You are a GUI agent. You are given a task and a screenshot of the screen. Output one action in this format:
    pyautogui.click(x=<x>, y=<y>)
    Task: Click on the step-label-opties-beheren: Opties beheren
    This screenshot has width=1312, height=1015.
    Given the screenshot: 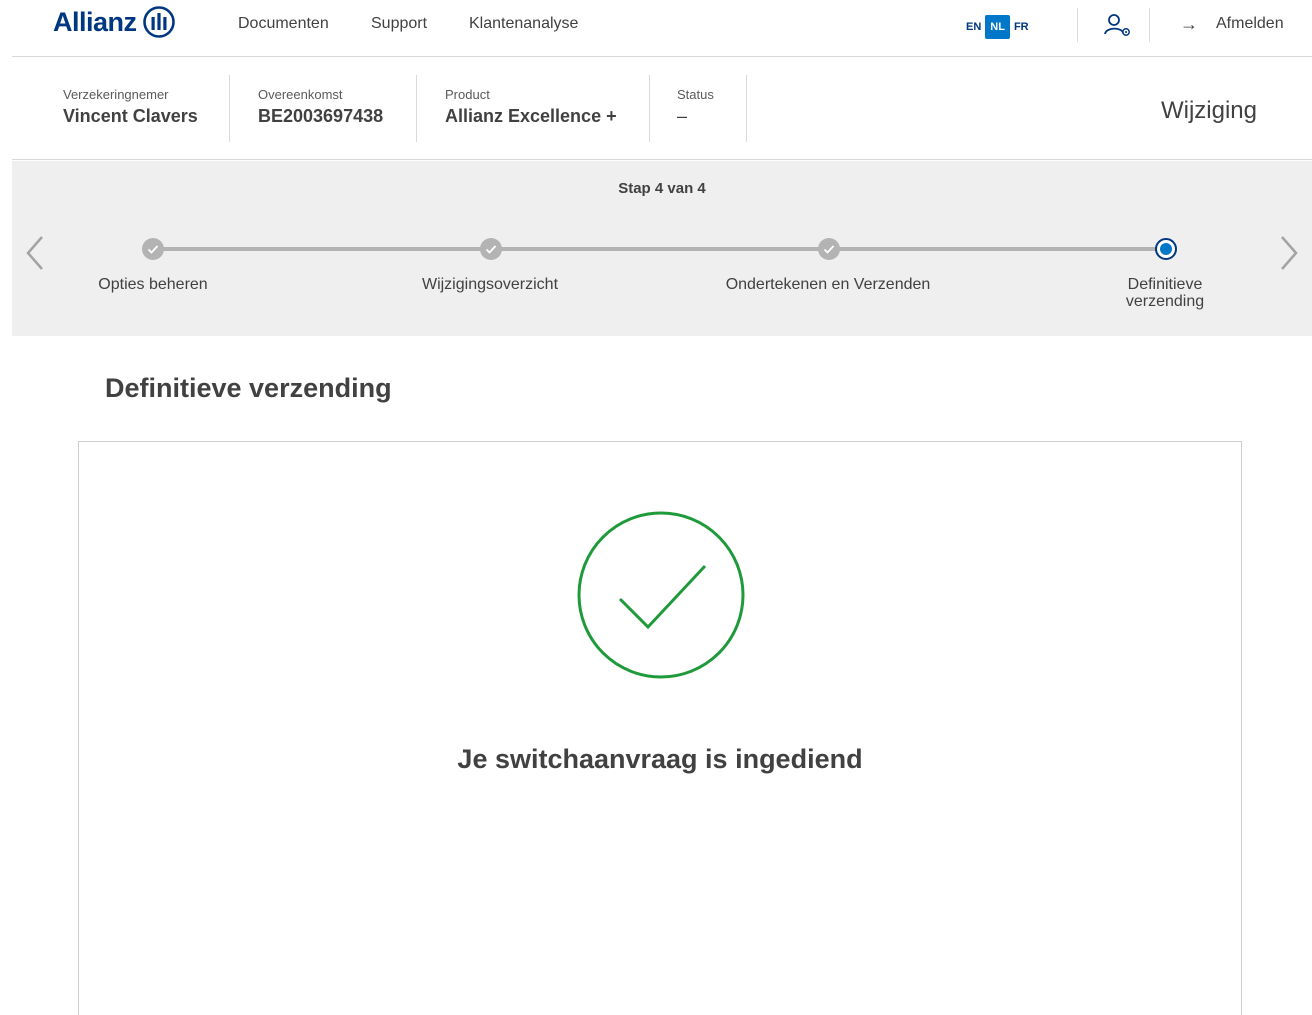 What is the action you would take?
    pyautogui.click(x=153, y=284)
    